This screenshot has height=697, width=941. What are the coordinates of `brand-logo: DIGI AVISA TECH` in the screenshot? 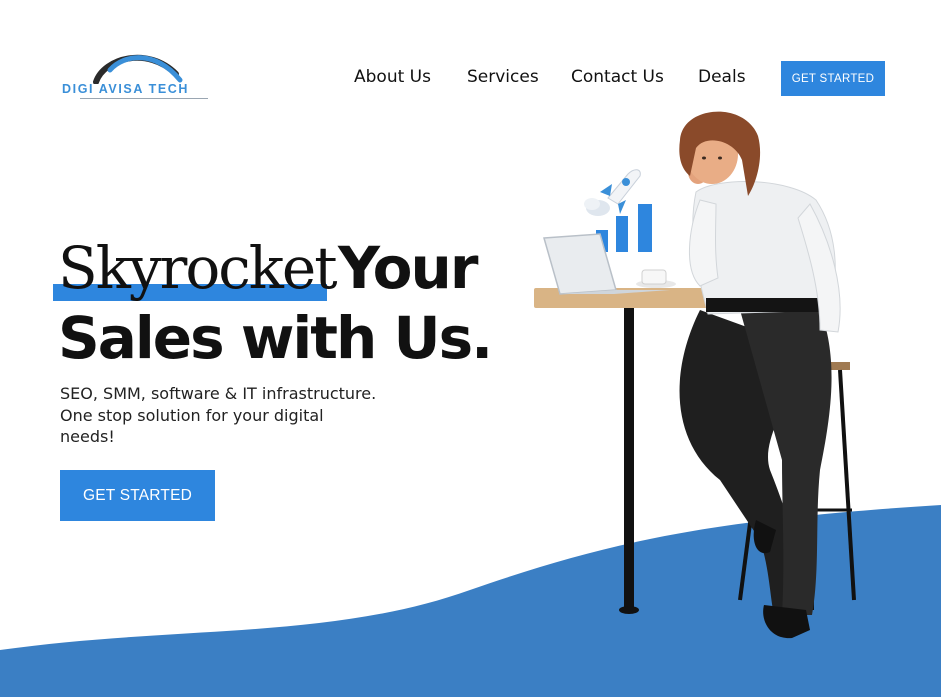 It's located at (136, 76).